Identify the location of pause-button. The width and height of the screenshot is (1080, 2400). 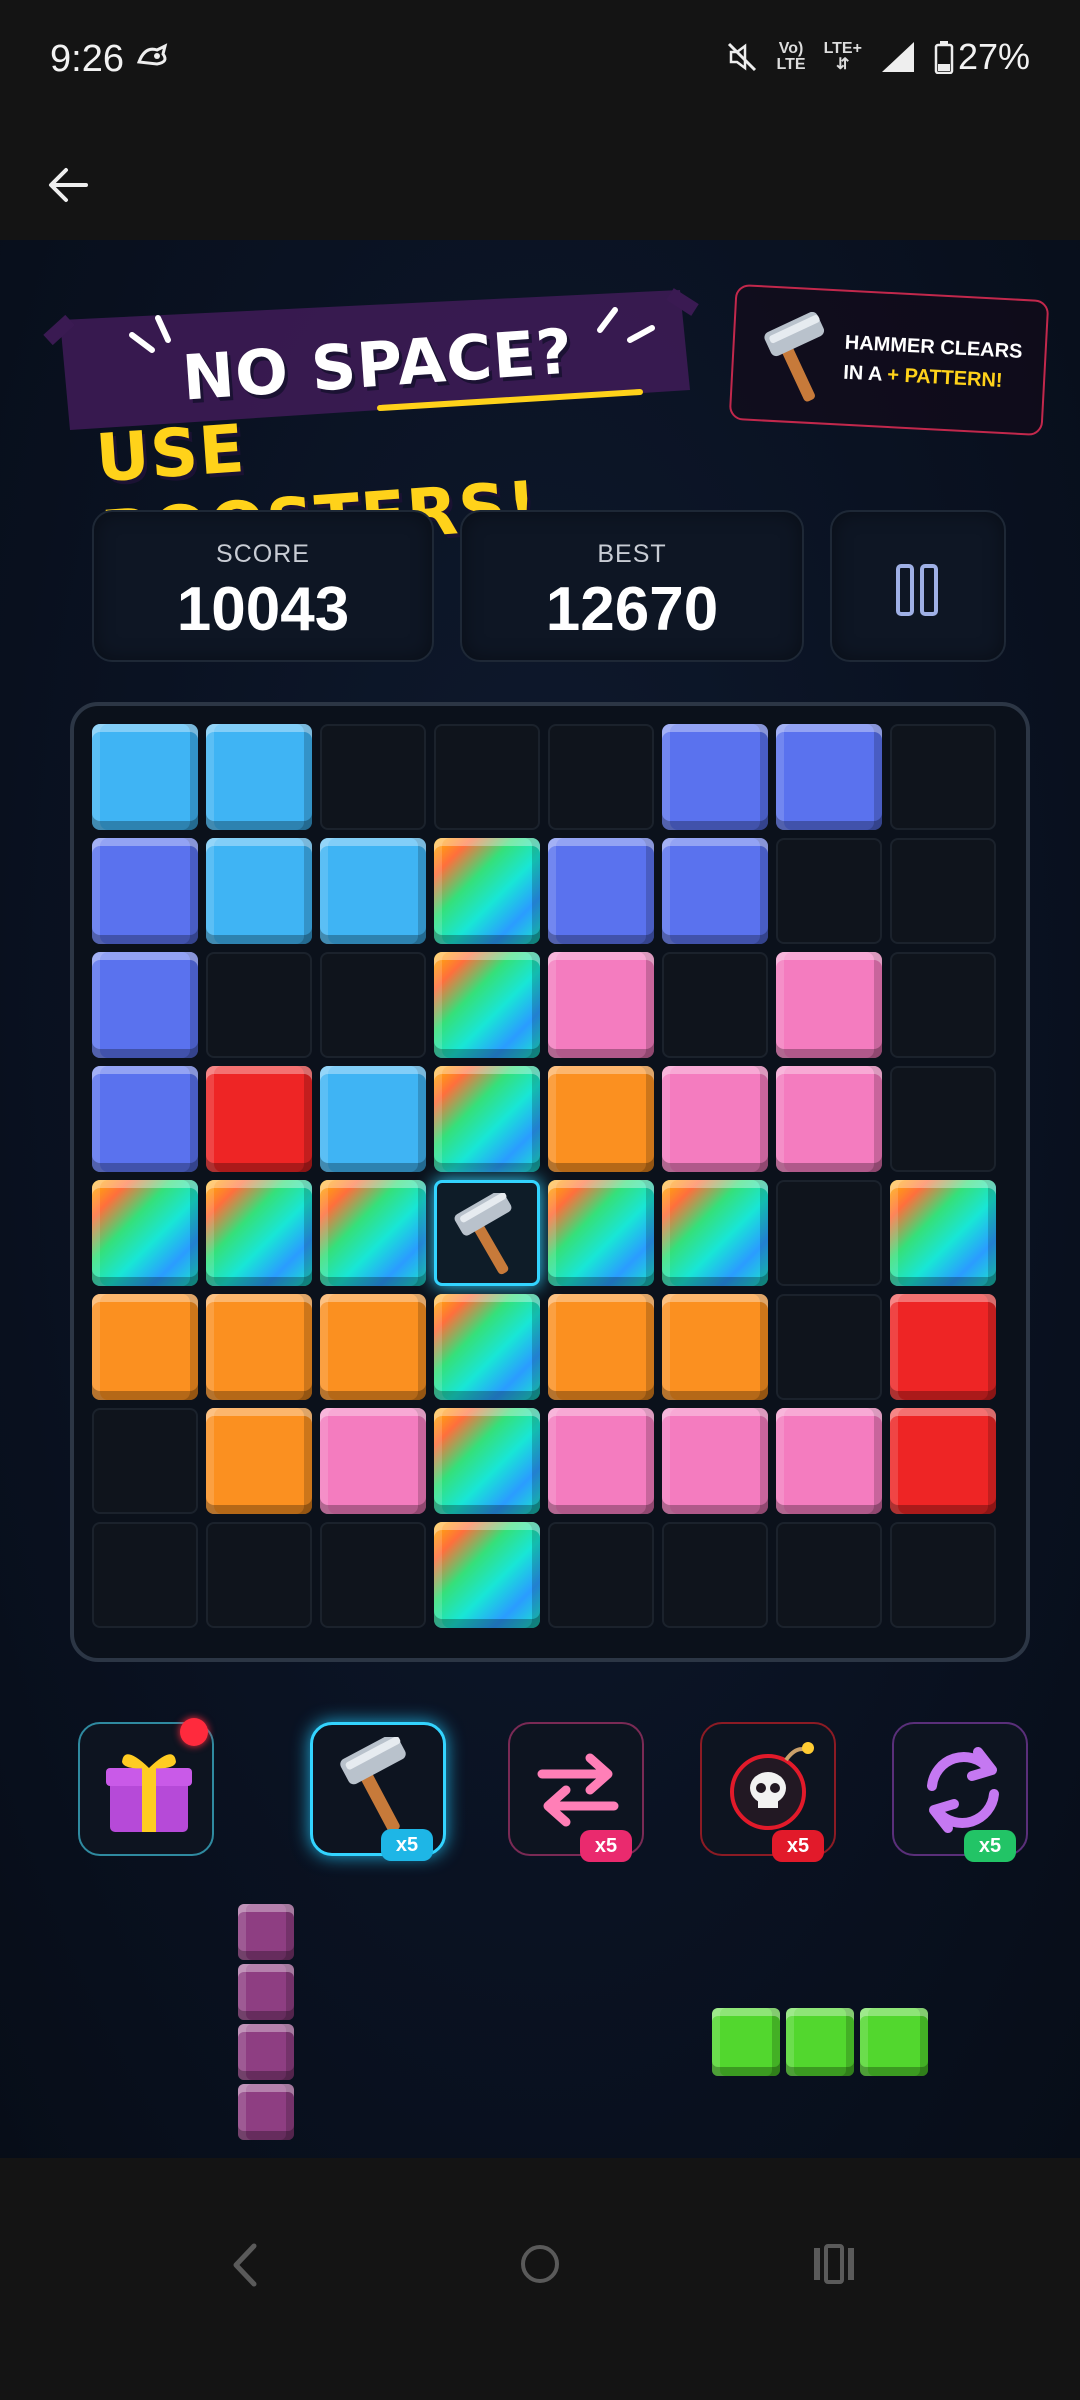
(918, 586).